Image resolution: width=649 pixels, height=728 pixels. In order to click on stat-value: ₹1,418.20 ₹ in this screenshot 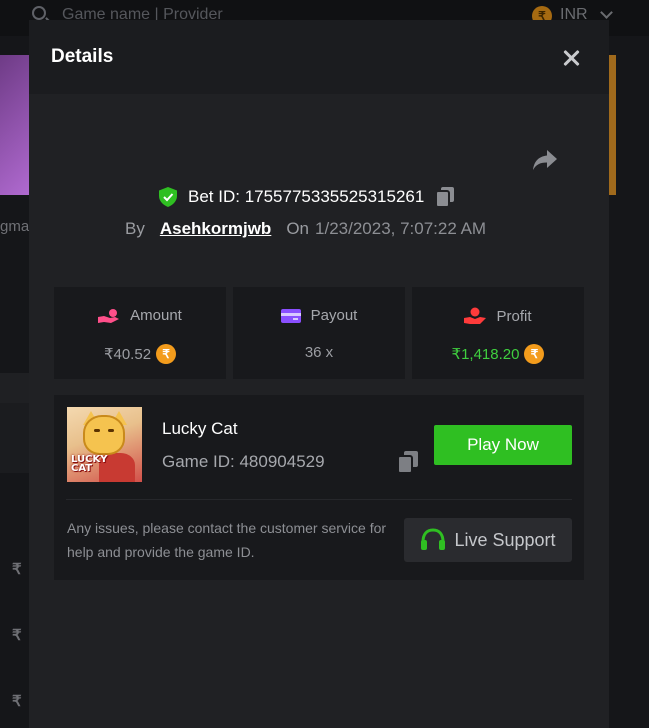, I will do `click(498, 354)`.